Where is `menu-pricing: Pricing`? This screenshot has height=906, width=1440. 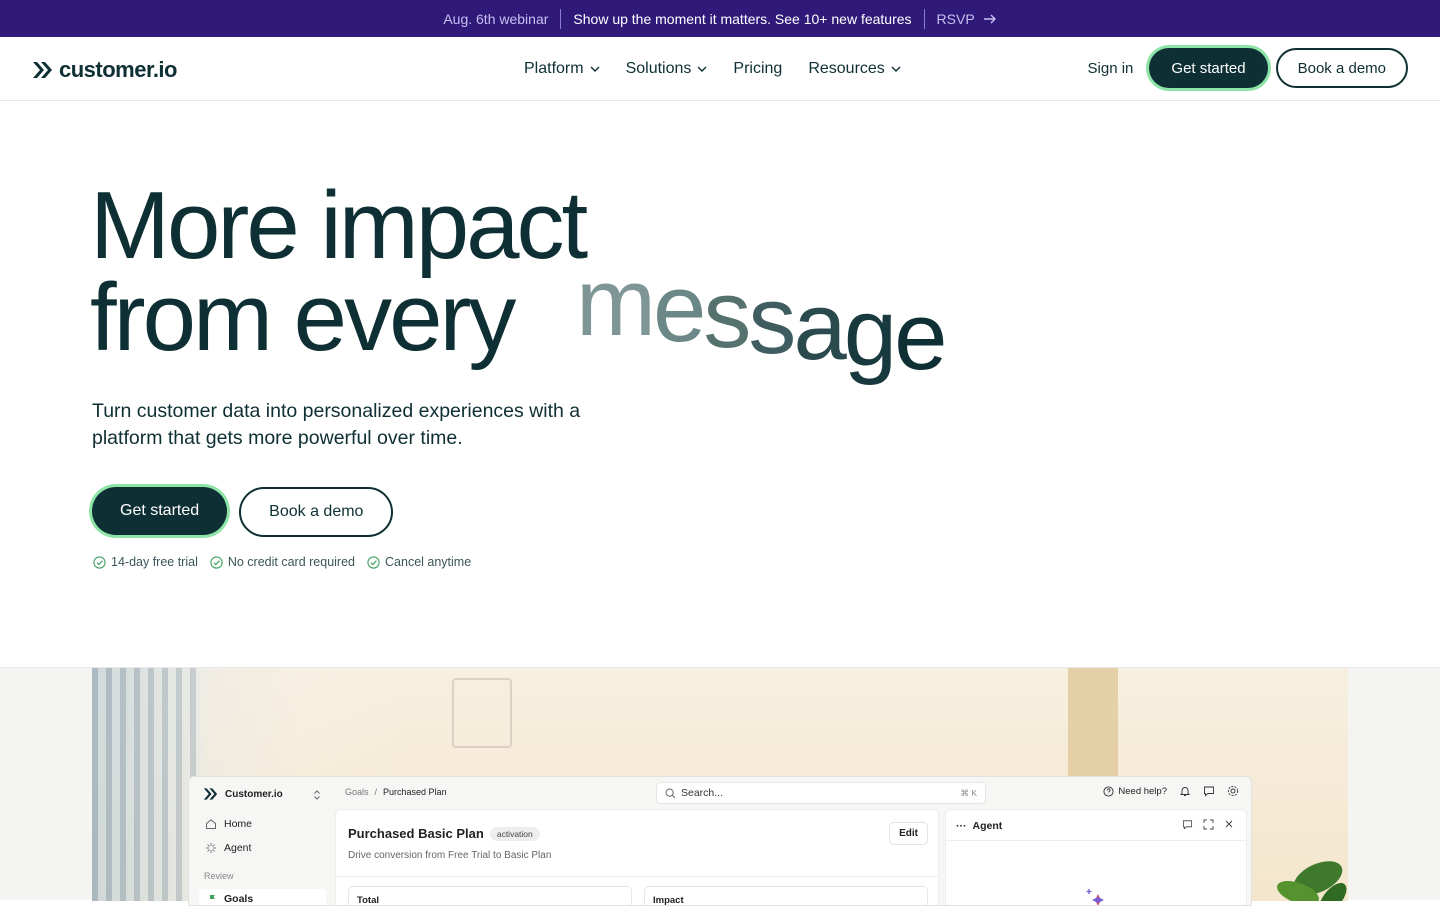 menu-pricing: Pricing is located at coordinates (757, 69).